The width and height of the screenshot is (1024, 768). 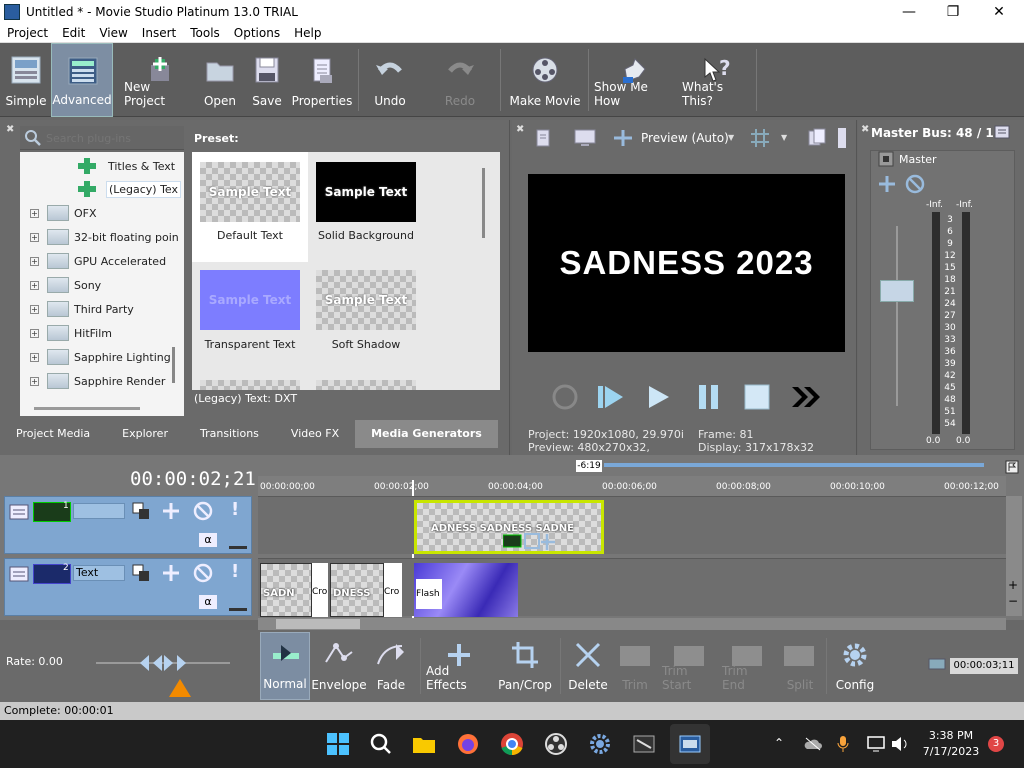 What do you see at coordinates (113, 33) in the screenshot?
I see `menu-view: View` at bounding box center [113, 33].